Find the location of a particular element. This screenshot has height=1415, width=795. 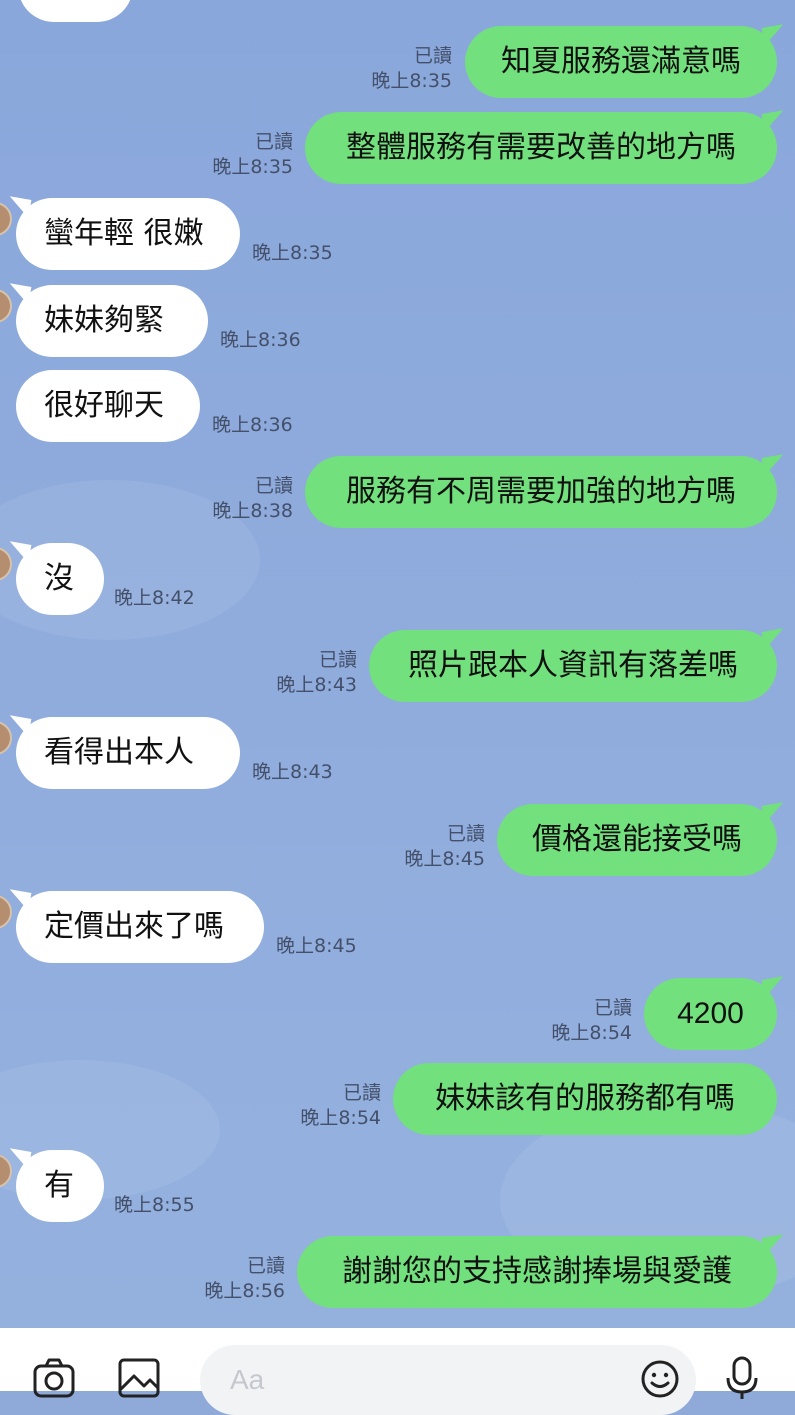

message-text: 很好聊天 is located at coordinates (104, 405).